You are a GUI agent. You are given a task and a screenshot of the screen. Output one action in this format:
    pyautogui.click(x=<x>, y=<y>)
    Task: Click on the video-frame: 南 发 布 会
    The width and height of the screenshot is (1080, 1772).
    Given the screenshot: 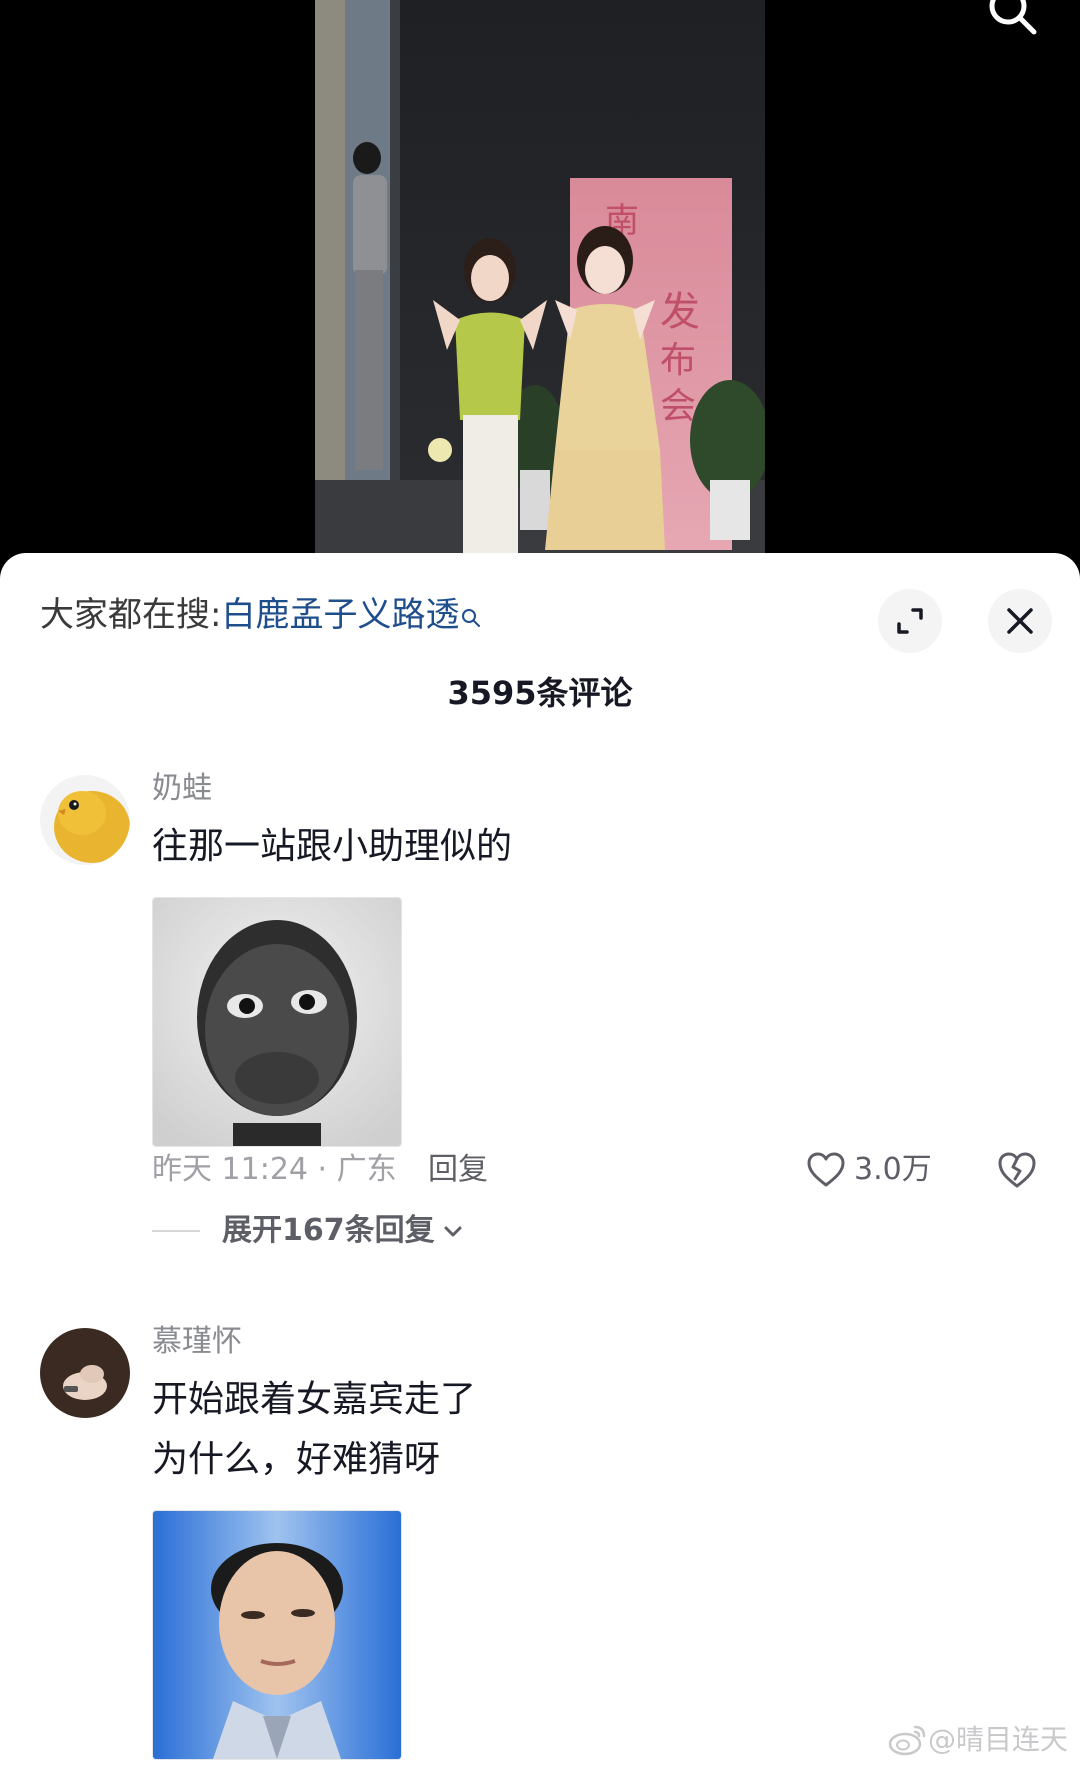 What is the action you would take?
    pyautogui.click(x=540, y=280)
    